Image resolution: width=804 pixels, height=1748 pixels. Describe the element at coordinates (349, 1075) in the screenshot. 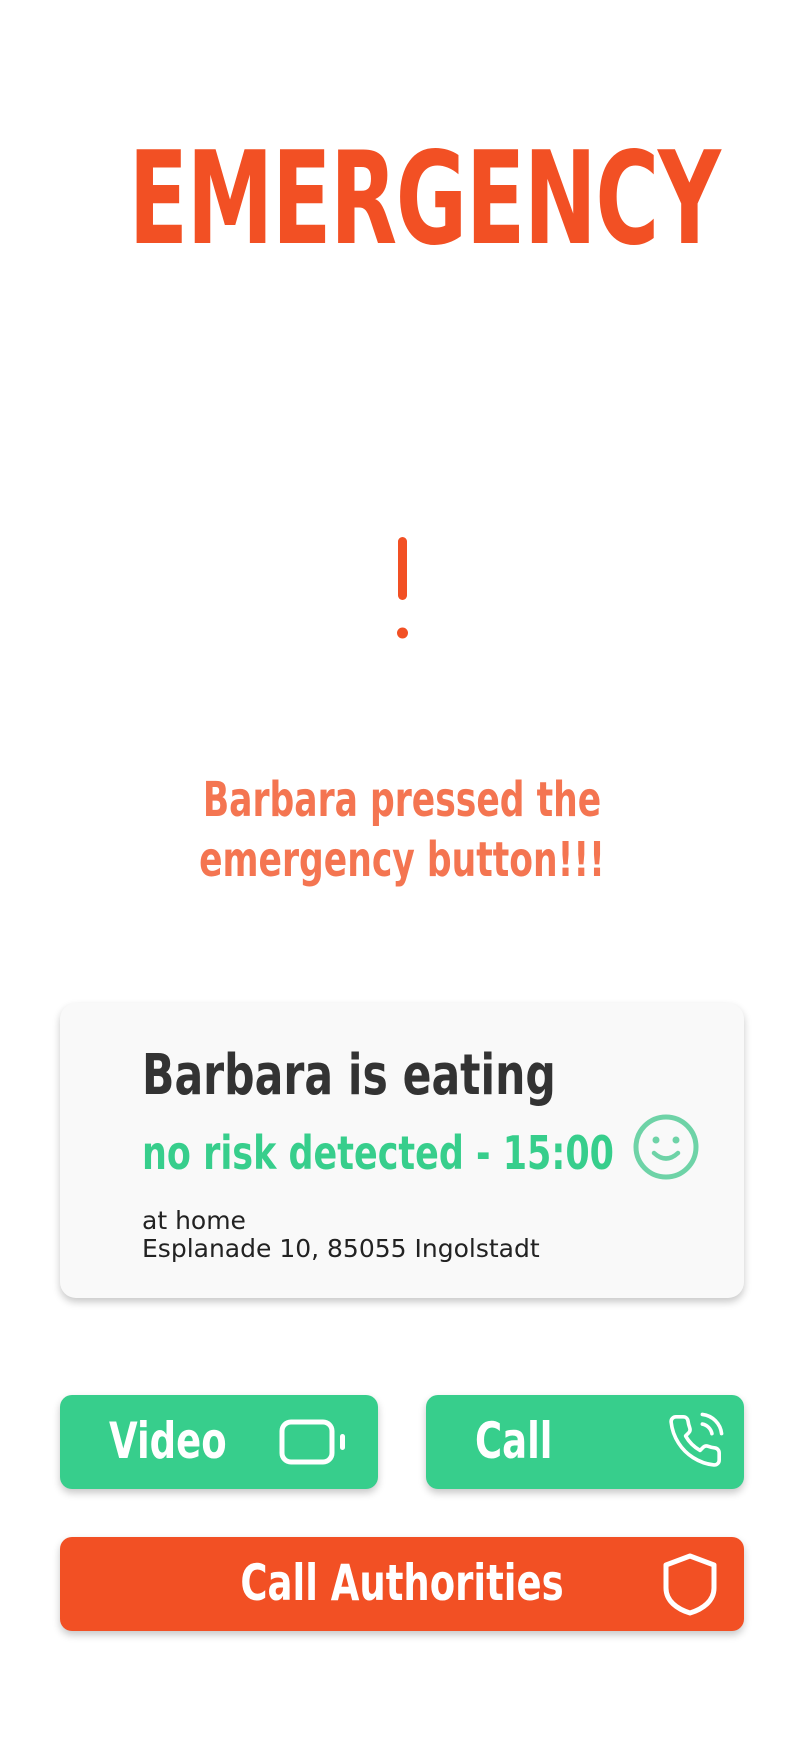

I see `status-card-title: Barbara is eating` at that location.